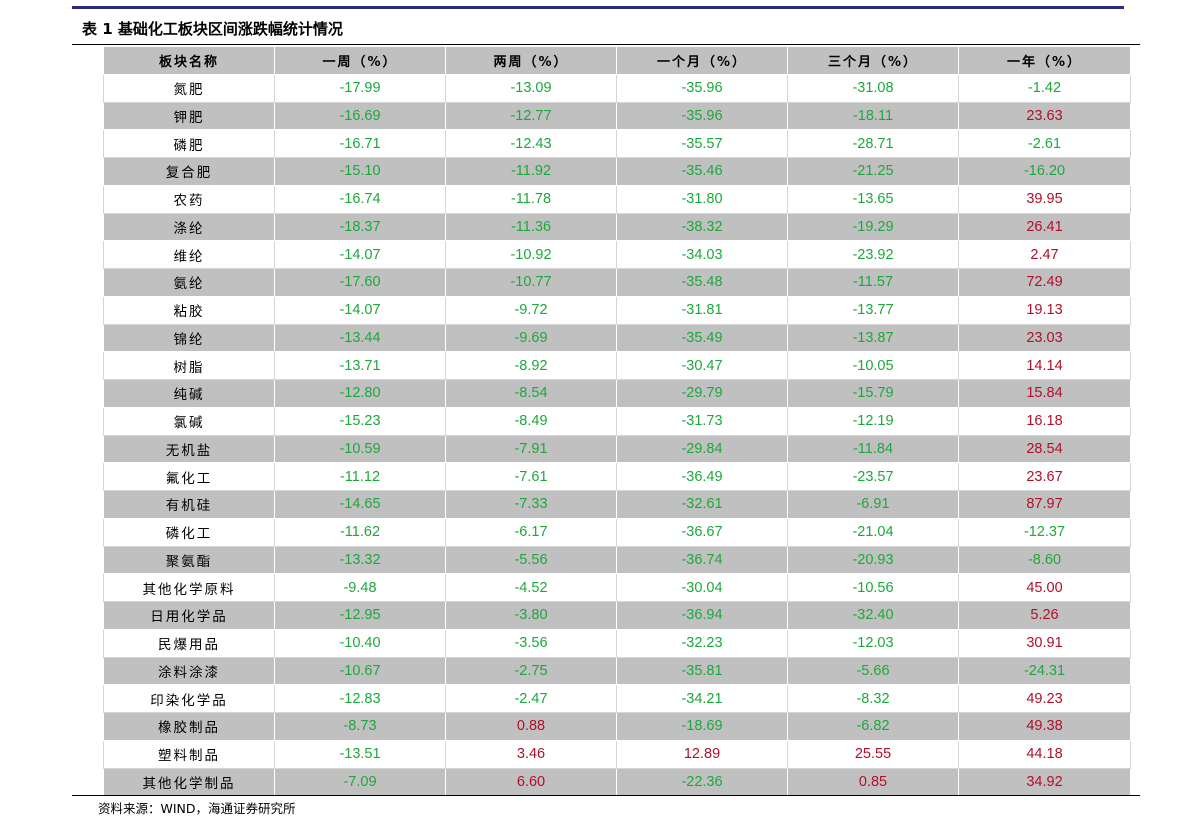  What do you see at coordinates (702, 449) in the screenshot?
I see `value-cell: -29.84` at bounding box center [702, 449].